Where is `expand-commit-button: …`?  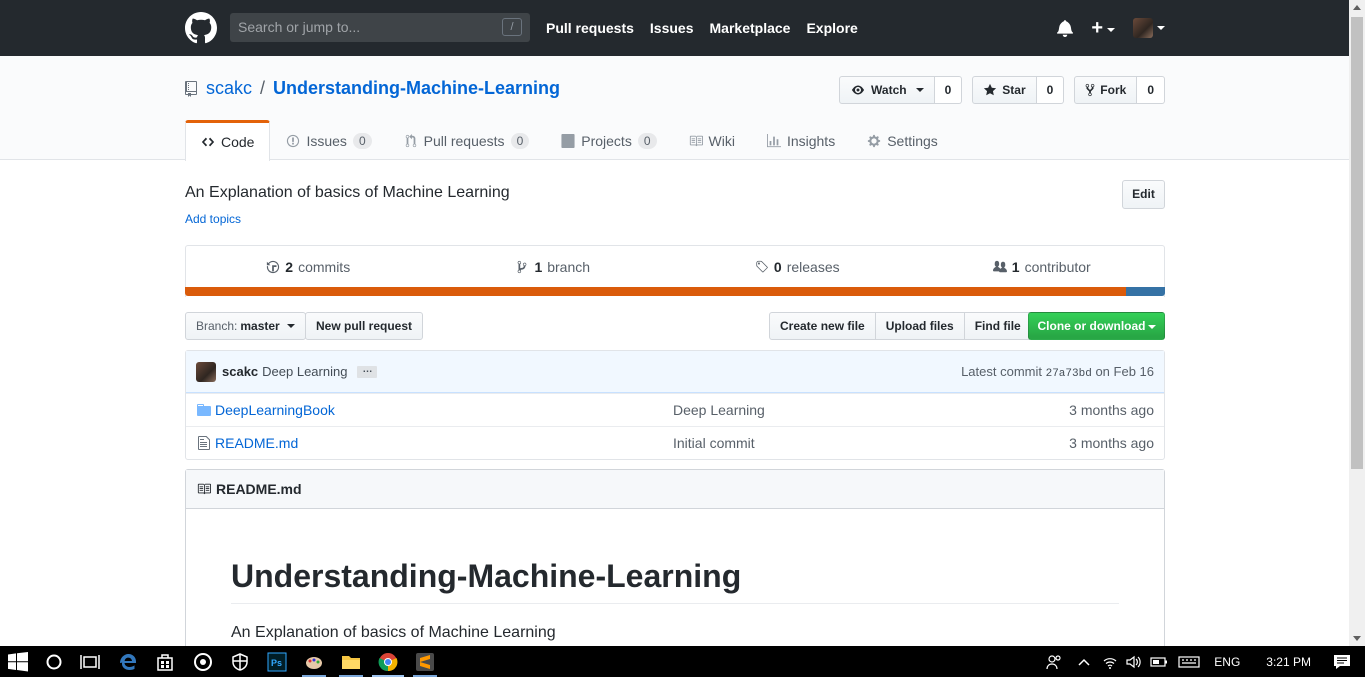
expand-commit-button: … is located at coordinates (367, 371).